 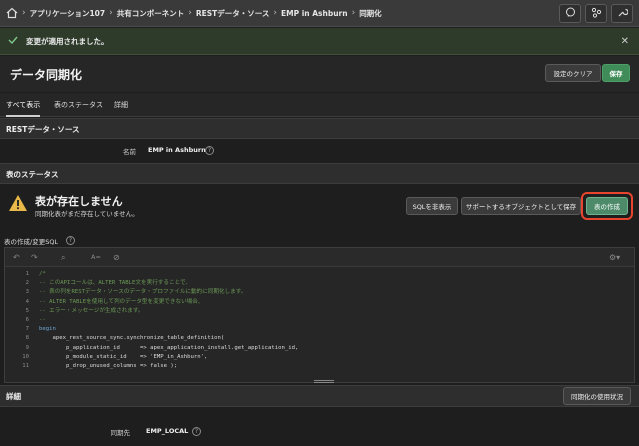 What do you see at coordinates (42, 319) in the screenshot?
I see `code-text: --` at bounding box center [42, 319].